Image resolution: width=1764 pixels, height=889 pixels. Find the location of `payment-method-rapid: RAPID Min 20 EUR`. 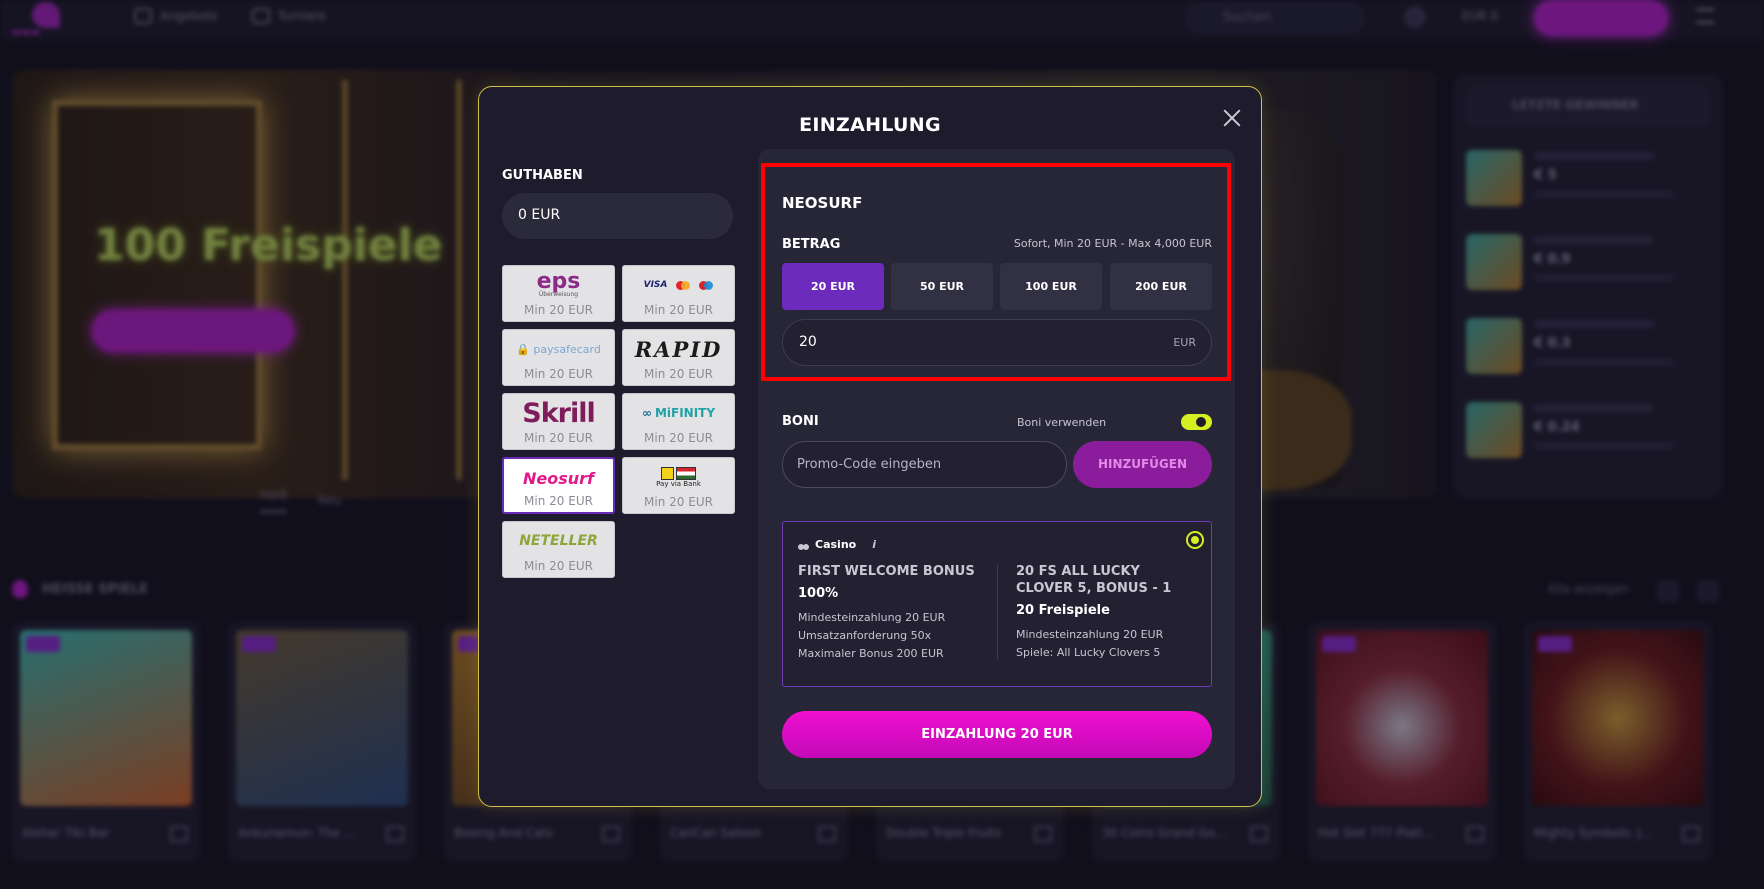

payment-method-rapid: RAPID Min 20 EUR is located at coordinates (678, 357).